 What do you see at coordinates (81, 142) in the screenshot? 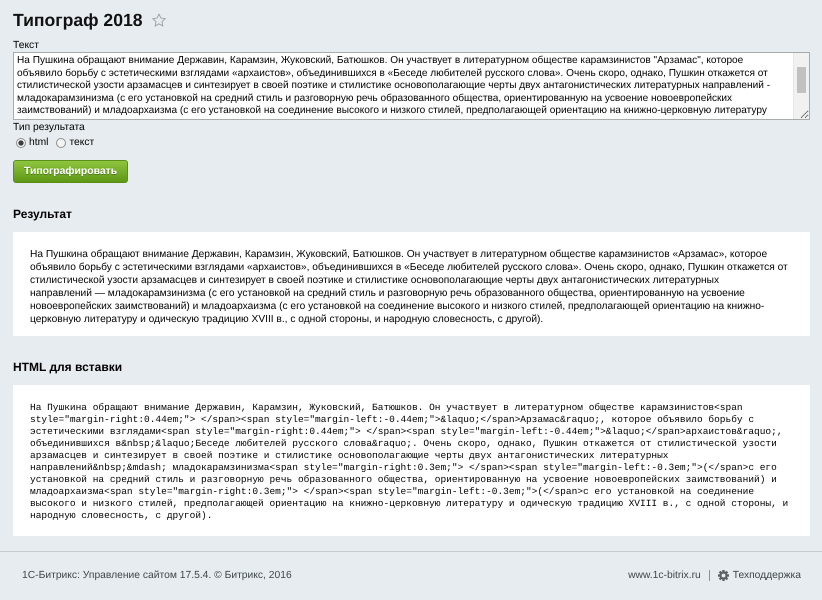
I see `radio-label: текст` at bounding box center [81, 142].